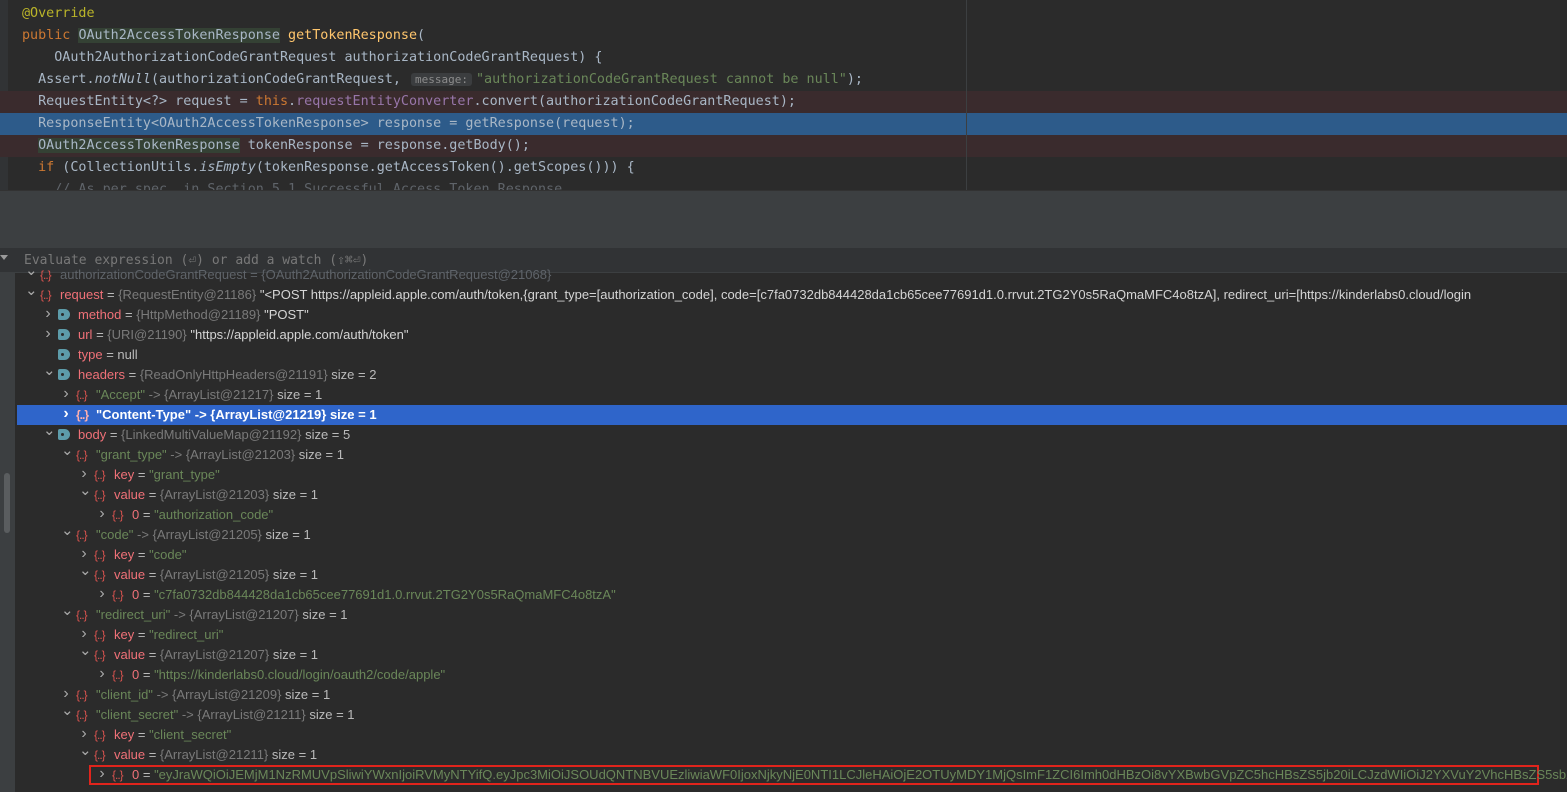  Describe the element at coordinates (792, 493) in the screenshot. I see `variable-row: ⌄ {..} value = {ArrayList@21203} size = 1` at that location.